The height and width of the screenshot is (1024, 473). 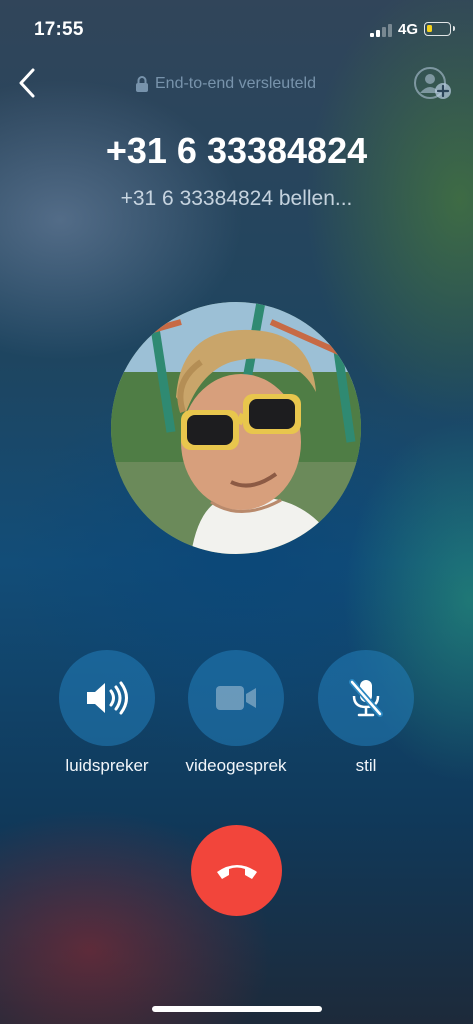 I want to click on network-type: 4G, so click(x=408, y=29).